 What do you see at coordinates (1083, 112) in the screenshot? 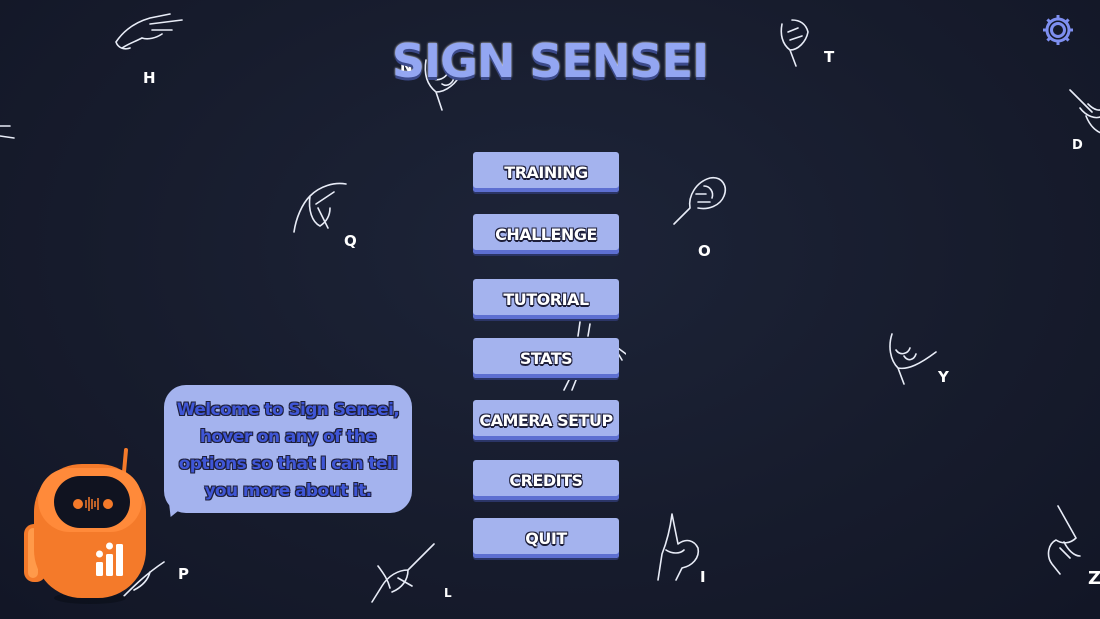
I see `hand-sign-d-icon` at bounding box center [1083, 112].